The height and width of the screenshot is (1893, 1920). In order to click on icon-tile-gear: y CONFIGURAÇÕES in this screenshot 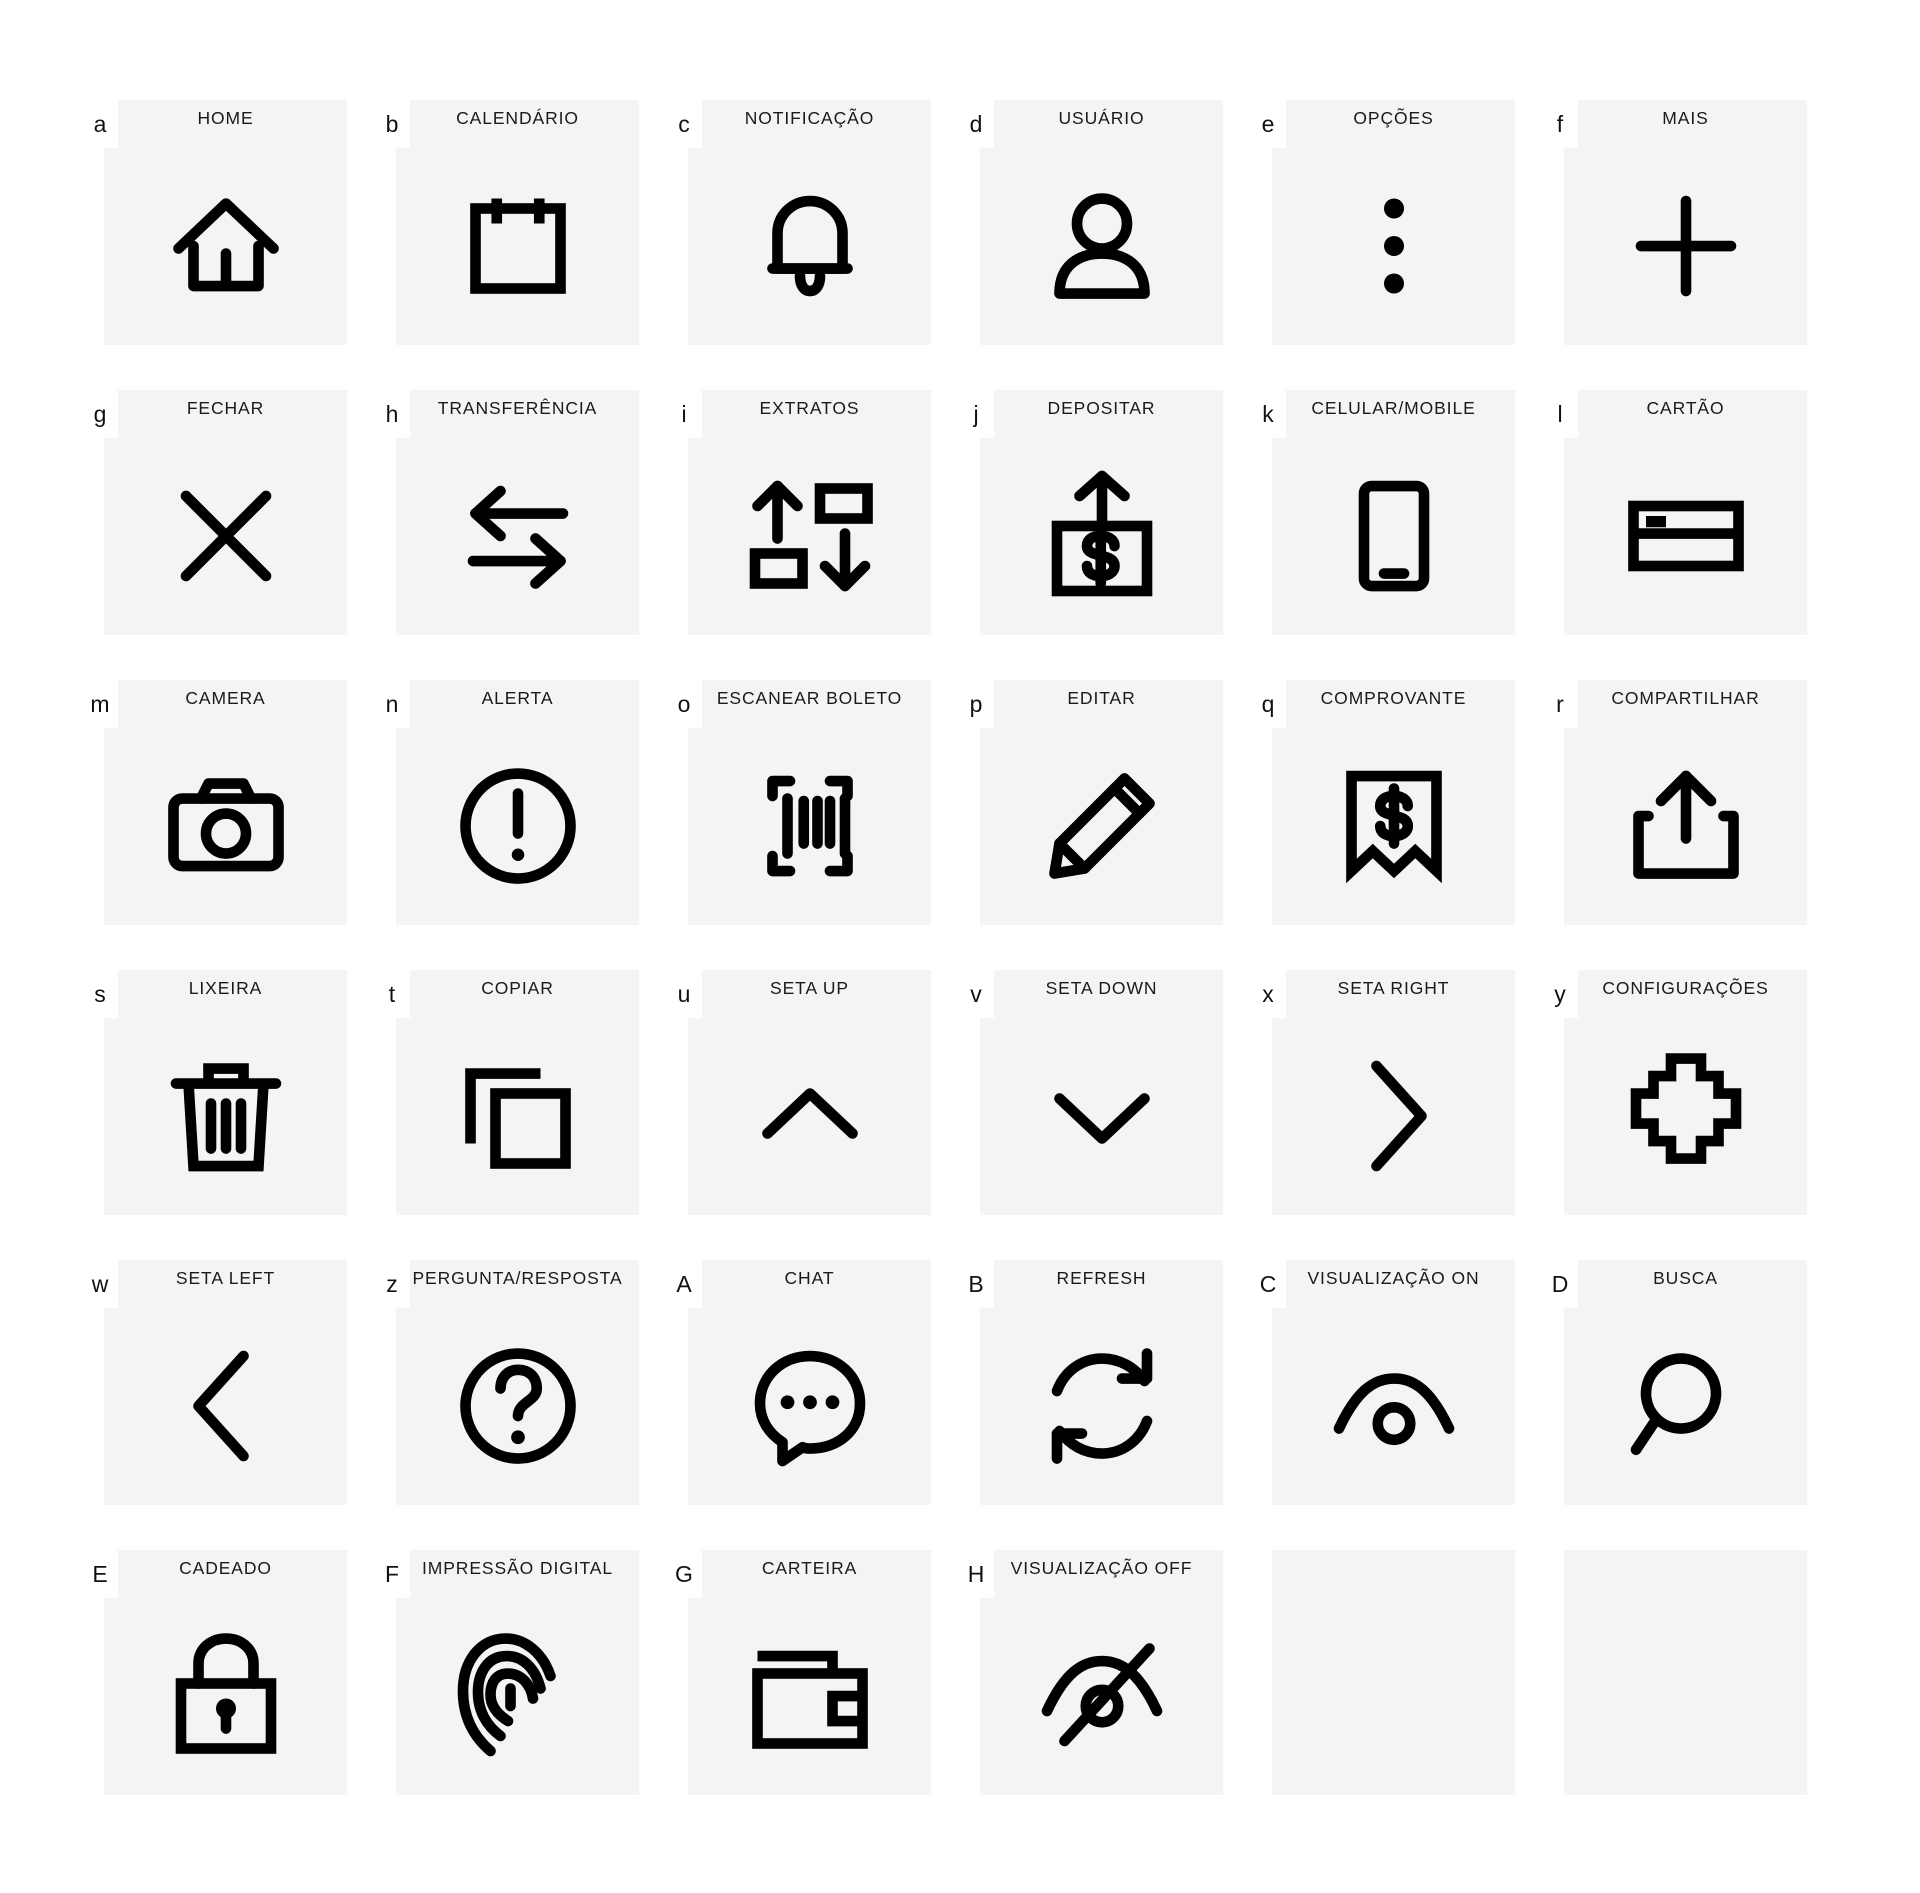, I will do `click(1674, 1092)`.